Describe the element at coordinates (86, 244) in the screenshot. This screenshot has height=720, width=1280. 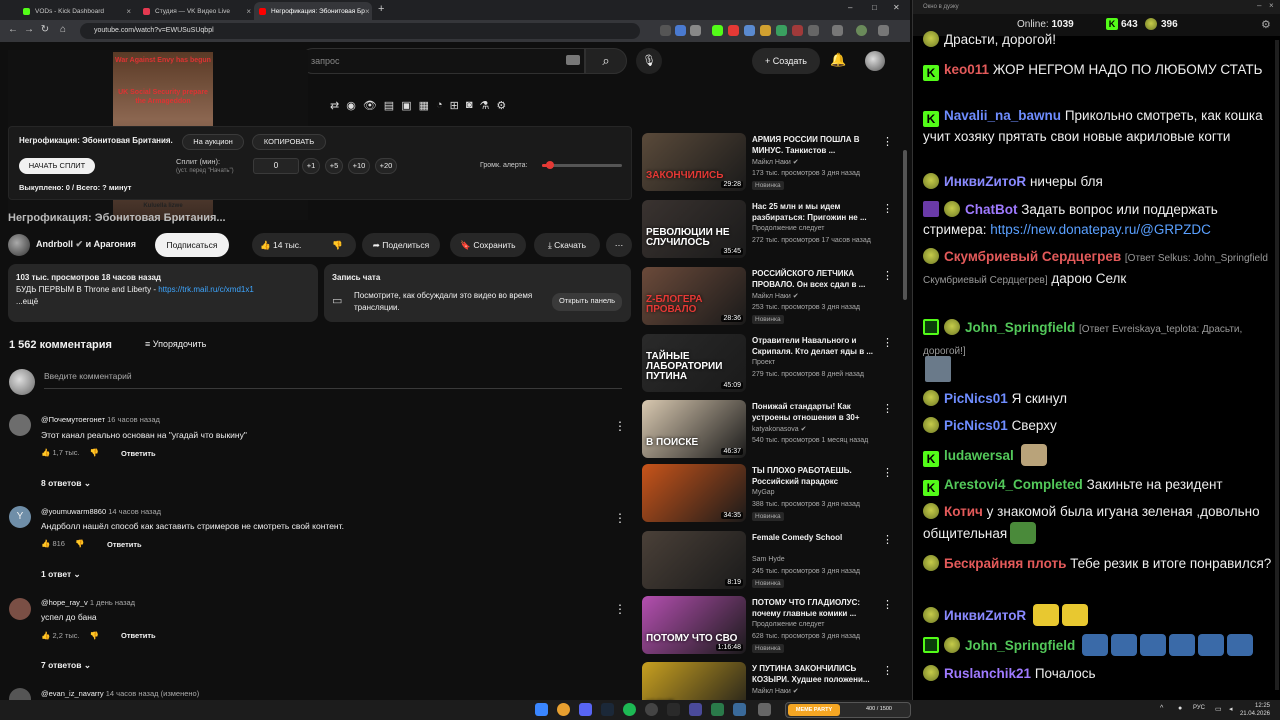
I see `channel-name: Andrboll ✔ и Арагония` at that location.